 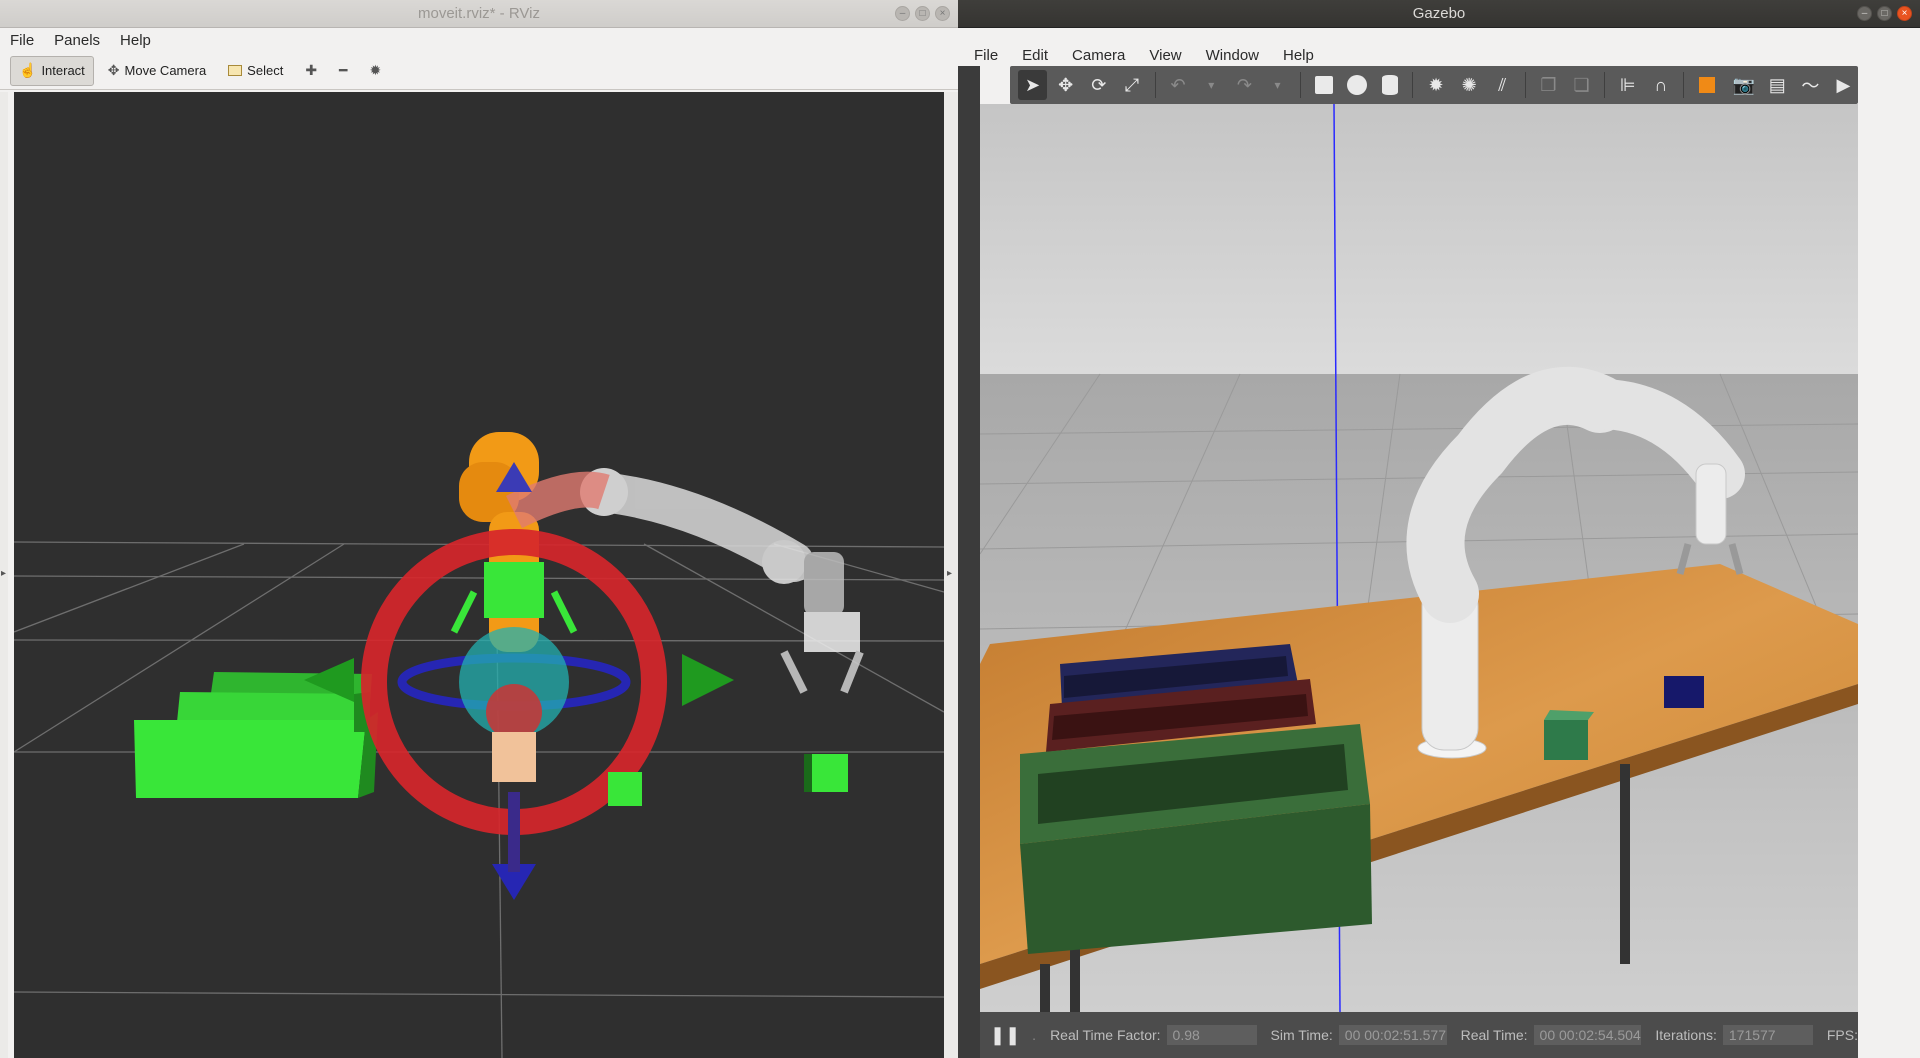 What do you see at coordinates (1581, 85) in the screenshot?
I see `paste-icon: ❏` at bounding box center [1581, 85].